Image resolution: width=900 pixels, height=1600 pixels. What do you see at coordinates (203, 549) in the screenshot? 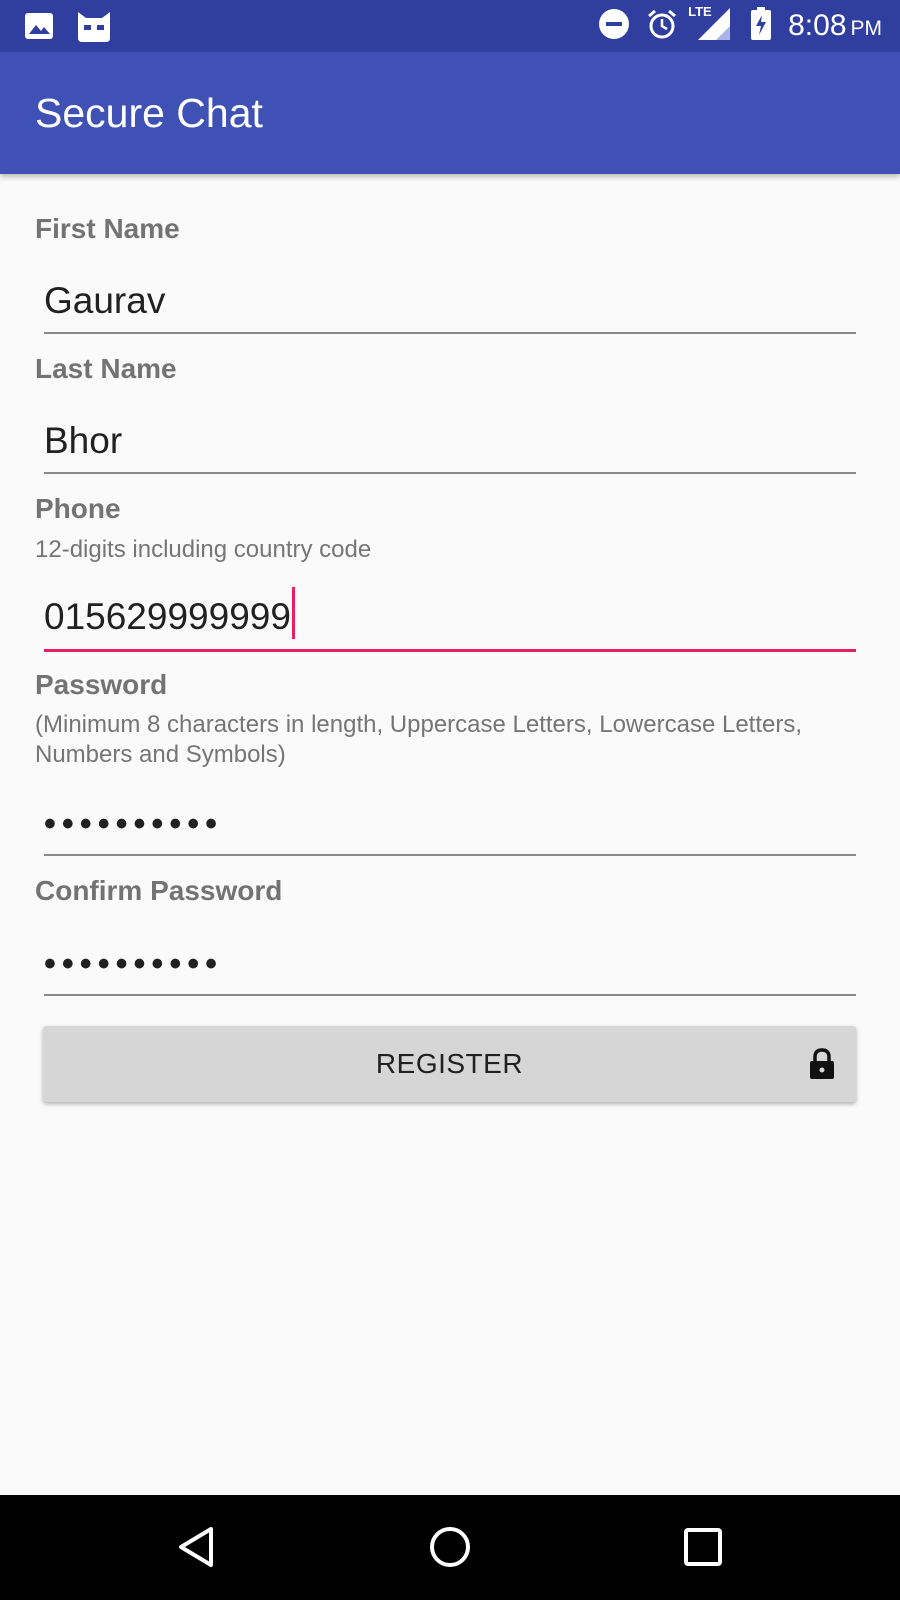
I see `phone-hint: 12-digits including country code` at bounding box center [203, 549].